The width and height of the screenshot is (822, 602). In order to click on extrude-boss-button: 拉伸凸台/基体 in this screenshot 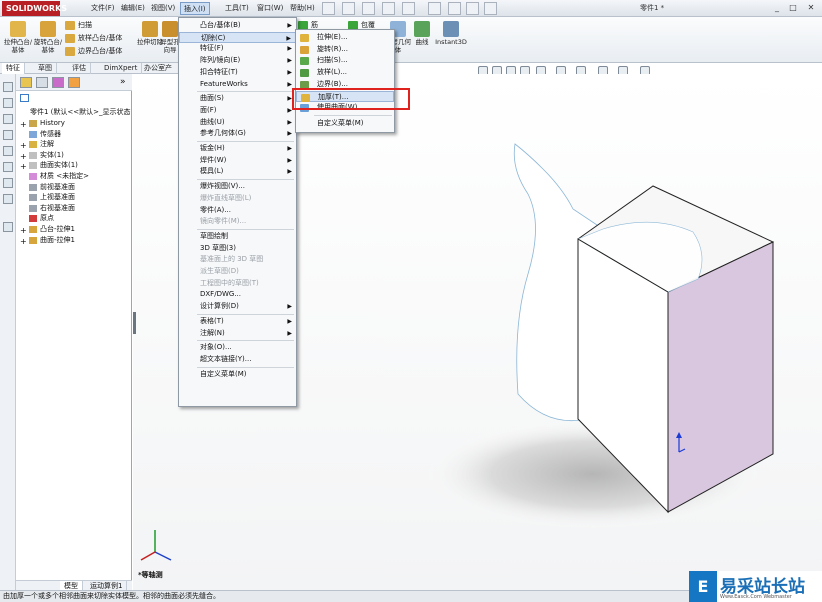, I will do `click(18, 39)`.